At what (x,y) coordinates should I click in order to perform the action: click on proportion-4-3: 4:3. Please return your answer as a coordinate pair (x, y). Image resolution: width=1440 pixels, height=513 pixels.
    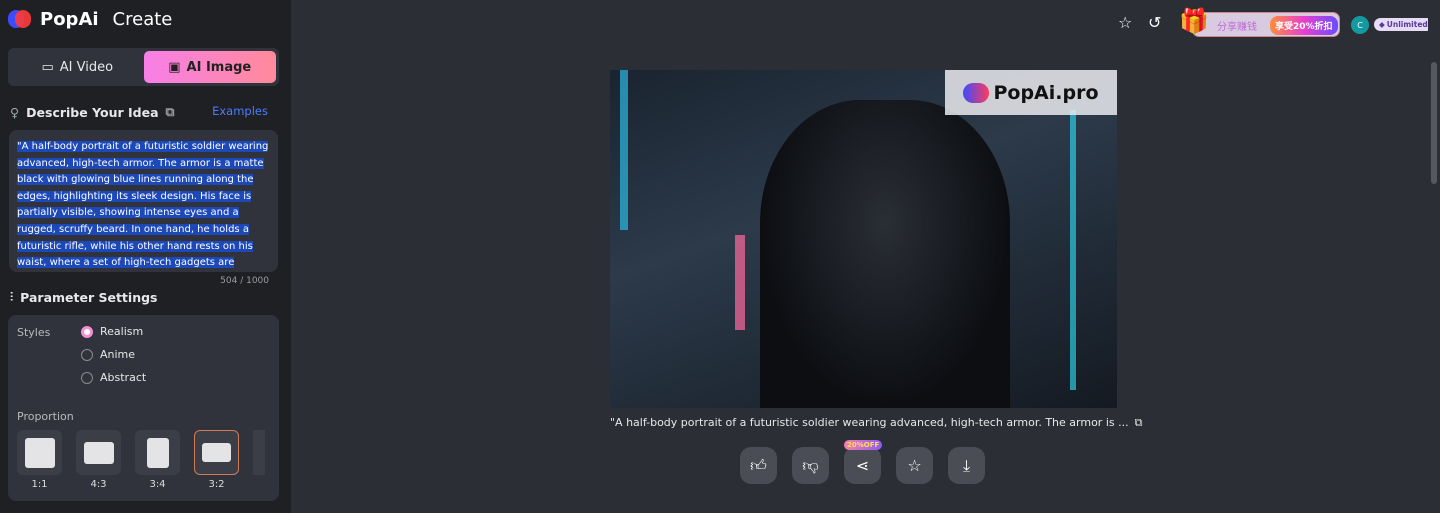
    Looking at the image, I should click on (98, 460).